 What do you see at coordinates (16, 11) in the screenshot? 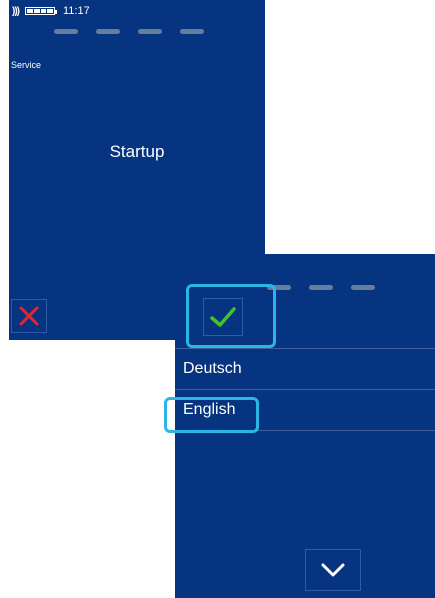
I see `contactless-icon: )))` at bounding box center [16, 11].